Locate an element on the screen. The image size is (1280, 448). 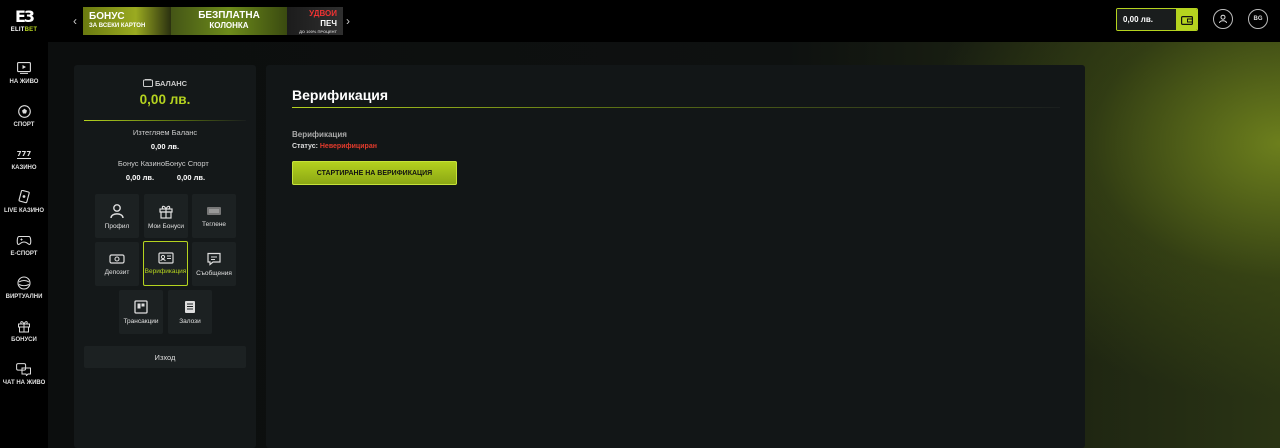
status-value: Неверифициран is located at coordinates (348, 146).